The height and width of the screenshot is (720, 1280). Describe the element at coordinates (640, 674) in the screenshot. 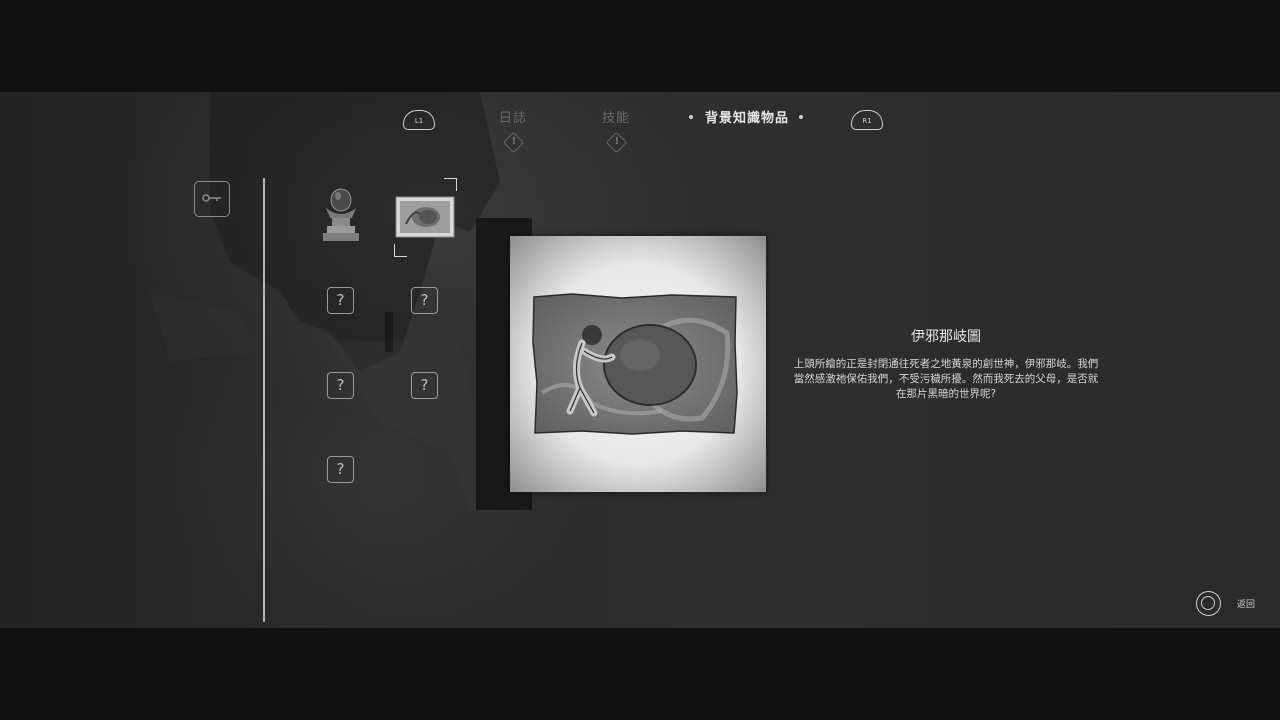

I see `letterbox-bottom` at that location.